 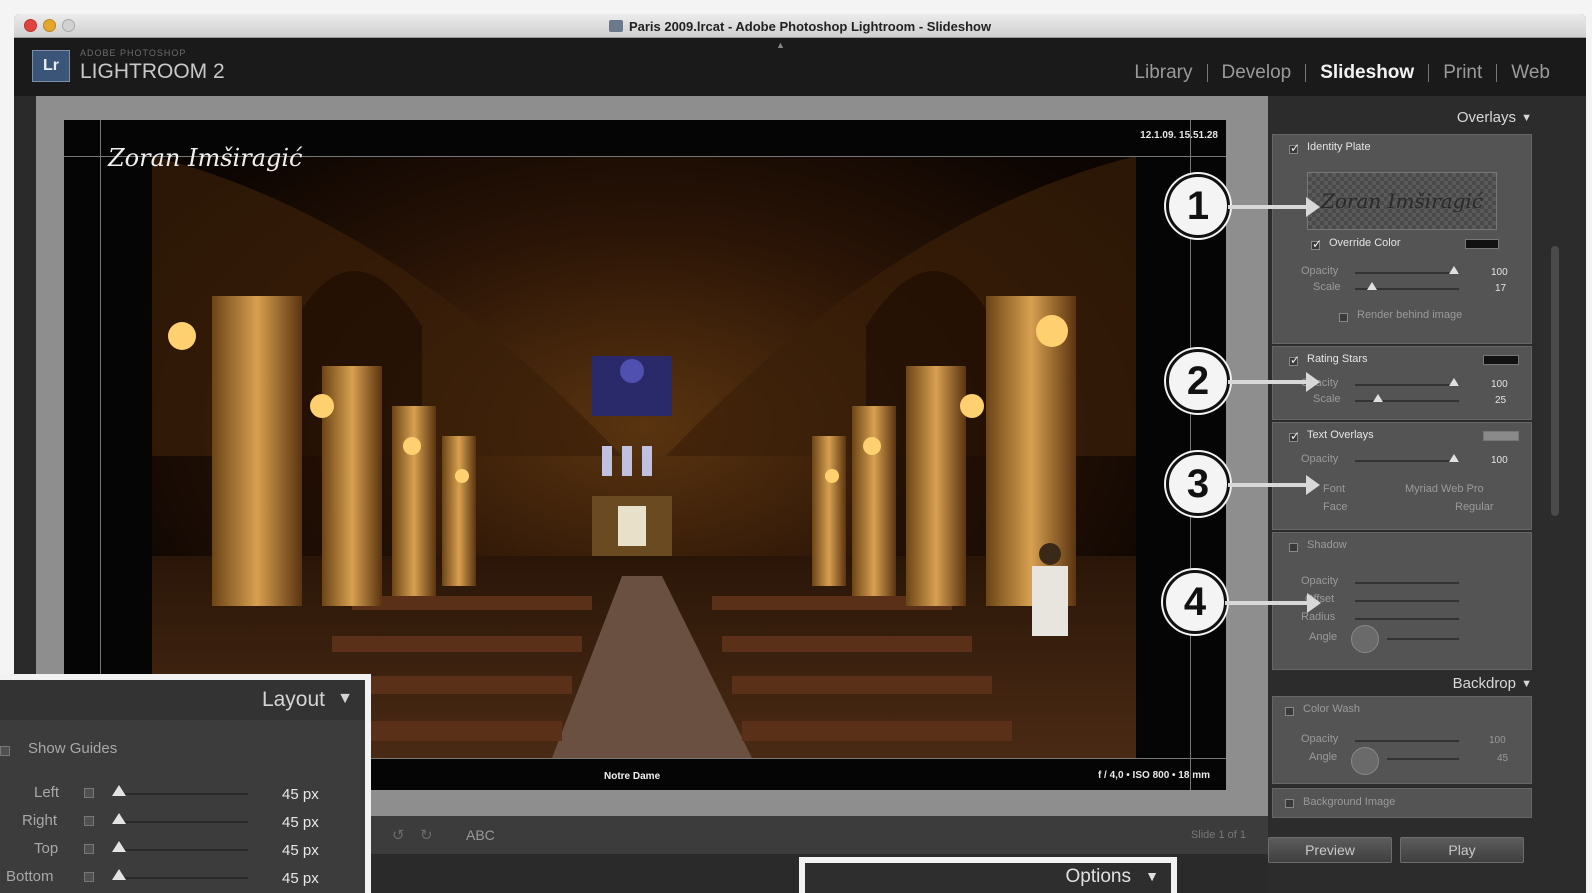 What do you see at coordinates (1407, 461) in the screenshot?
I see `text-opacity-slider` at bounding box center [1407, 461].